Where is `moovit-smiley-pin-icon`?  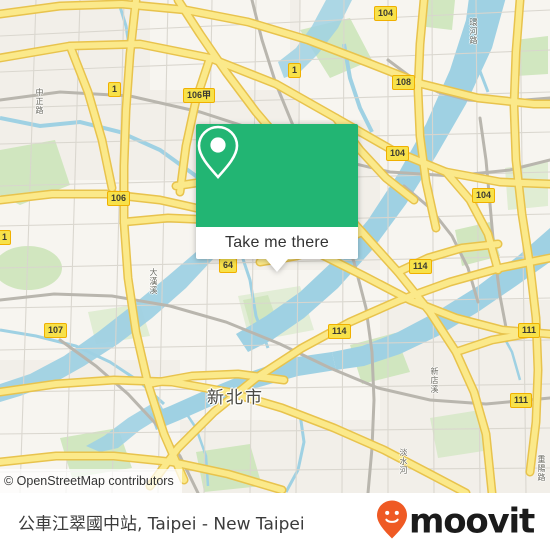 moovit-smiley-pin-icon is located at coordinates (391, 521).